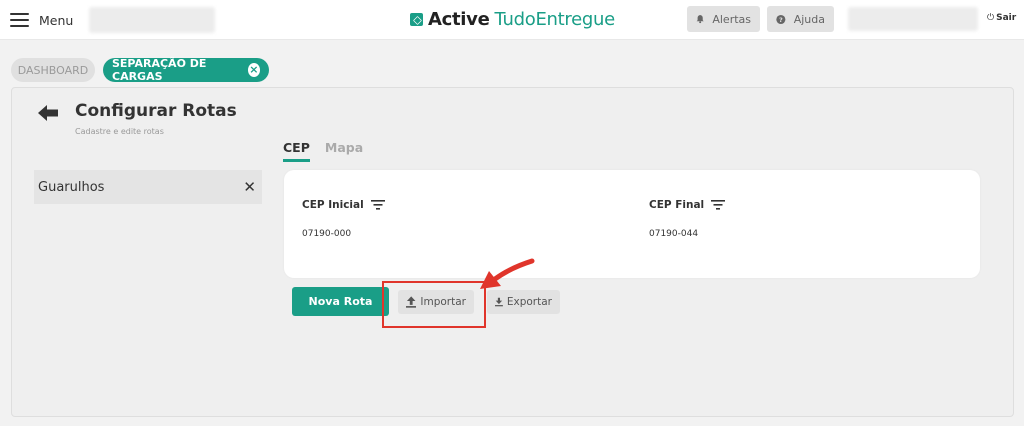 The width and height of the screenshot is (1024, 426). I want to click on import-button: Importar, so click(436, 302).